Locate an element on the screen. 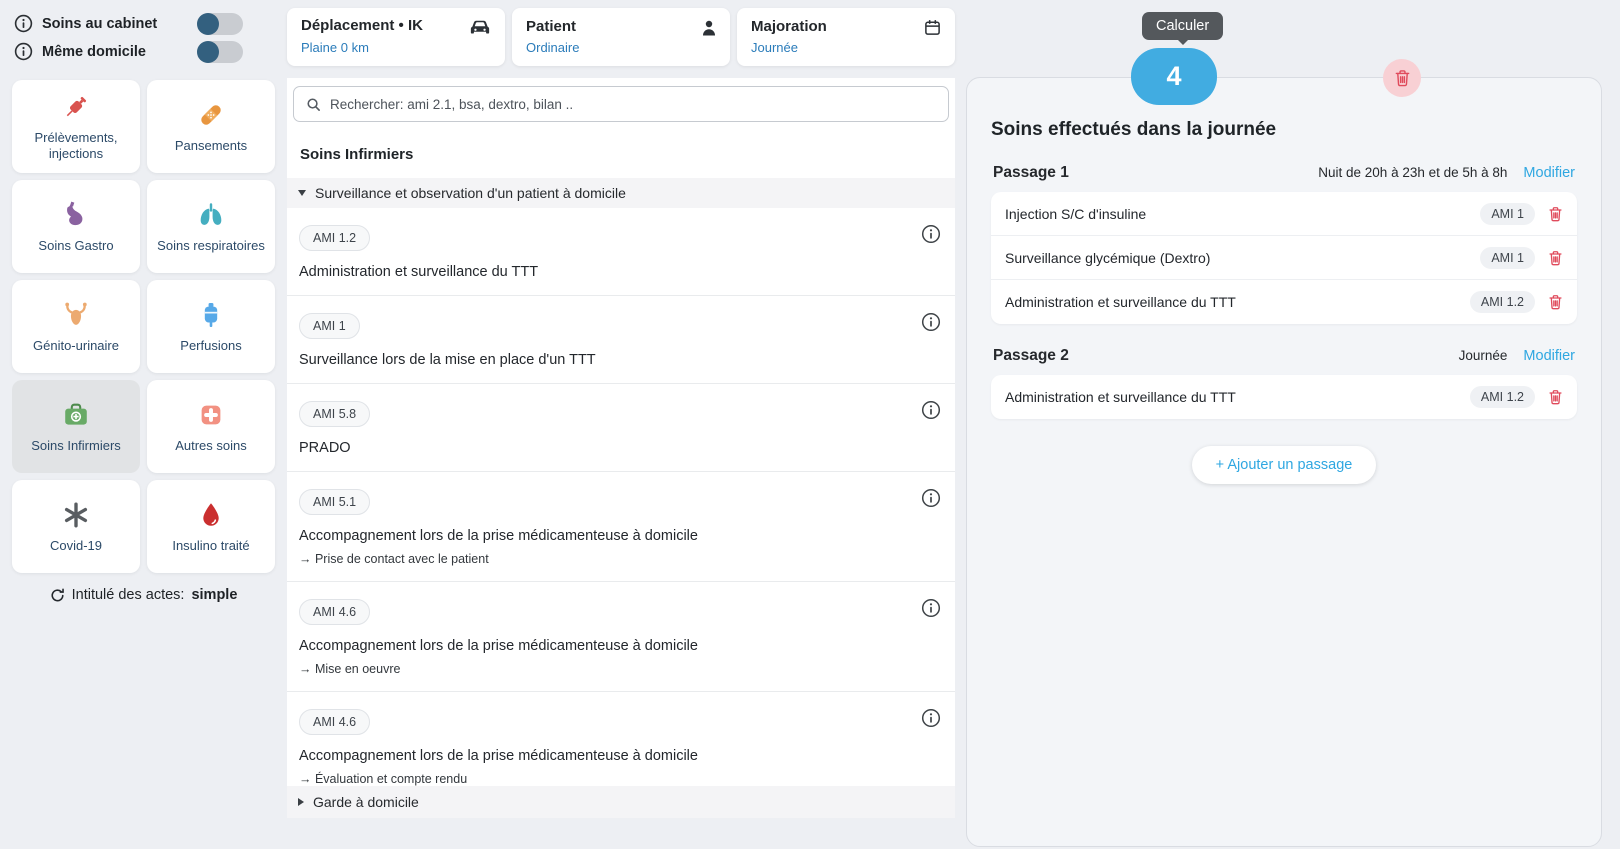  trash-icon is located at coordinates (1402, 78).